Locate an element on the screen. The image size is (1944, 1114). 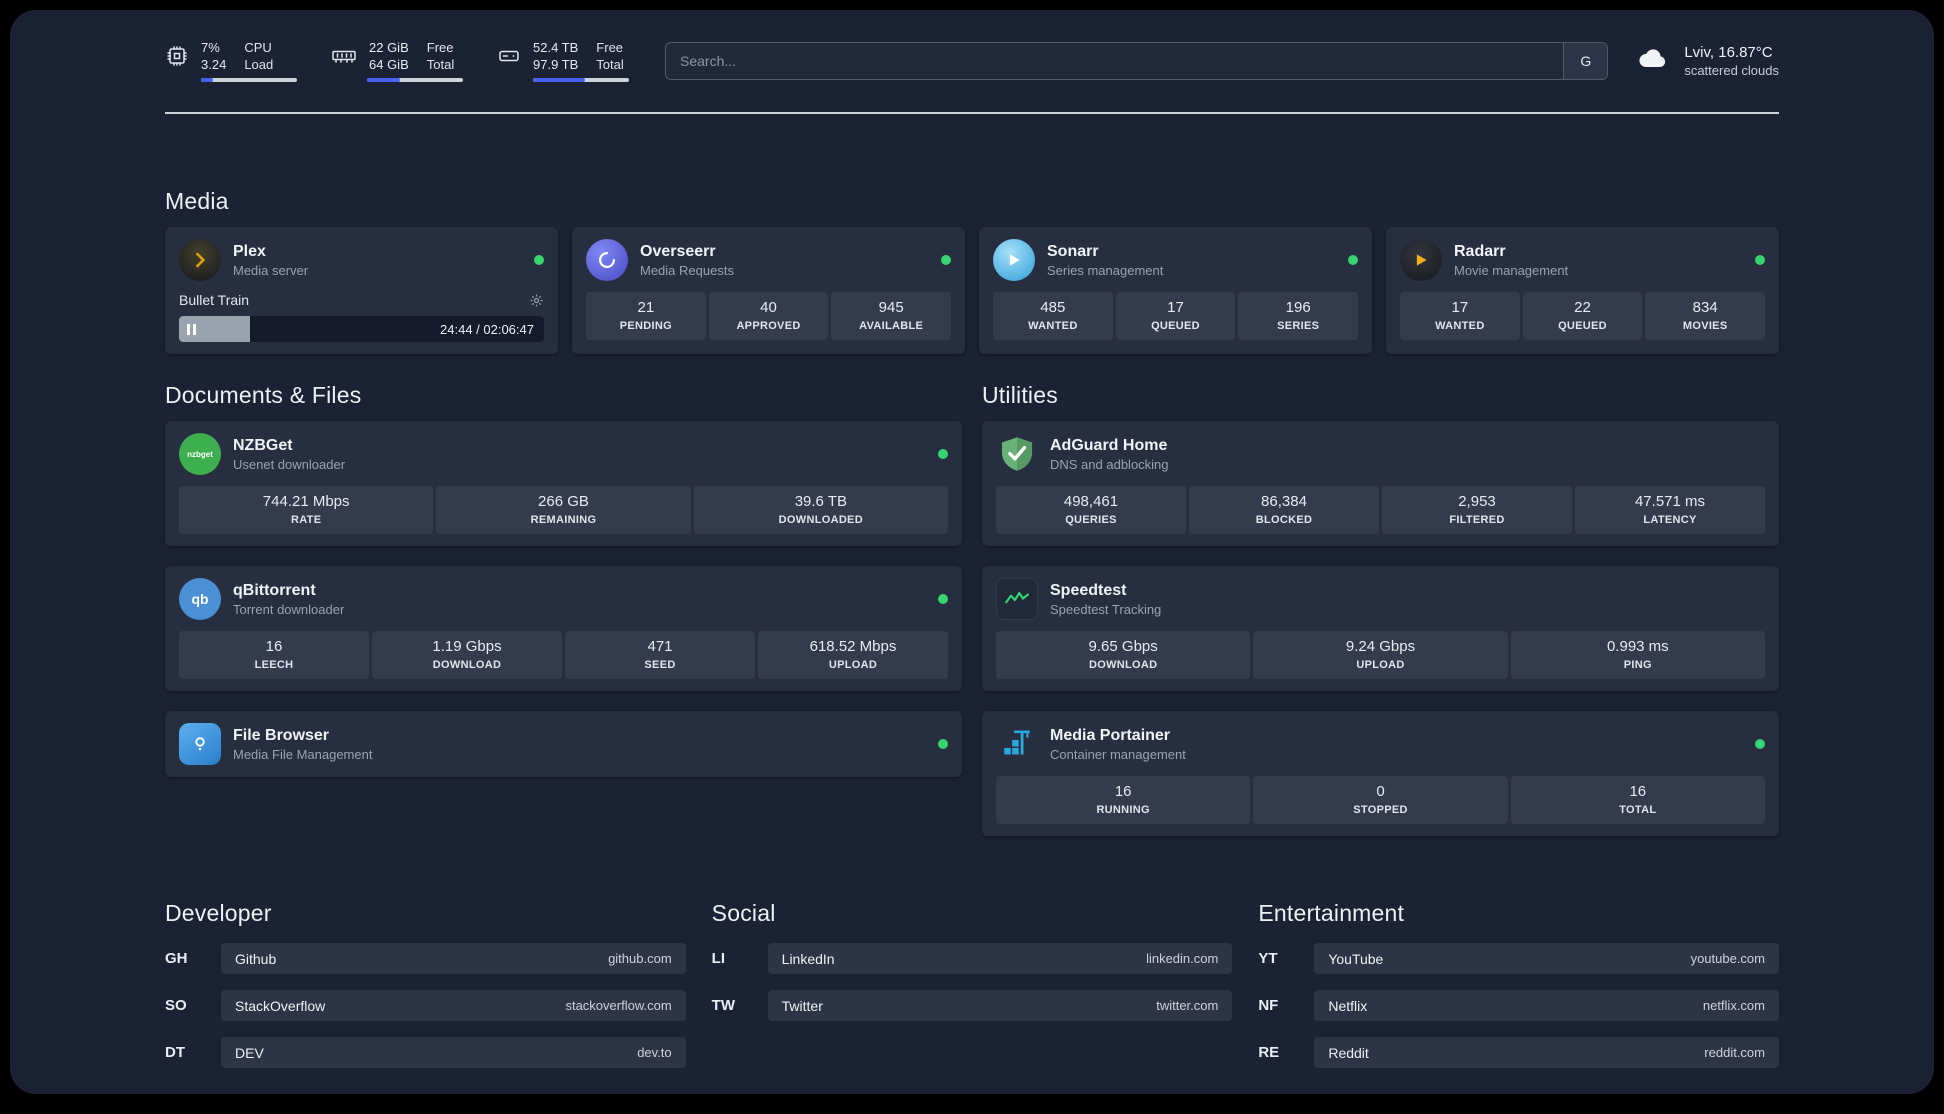
bookmark-row: TW Twitter twitter.com is located at coordinates (972, 1005).